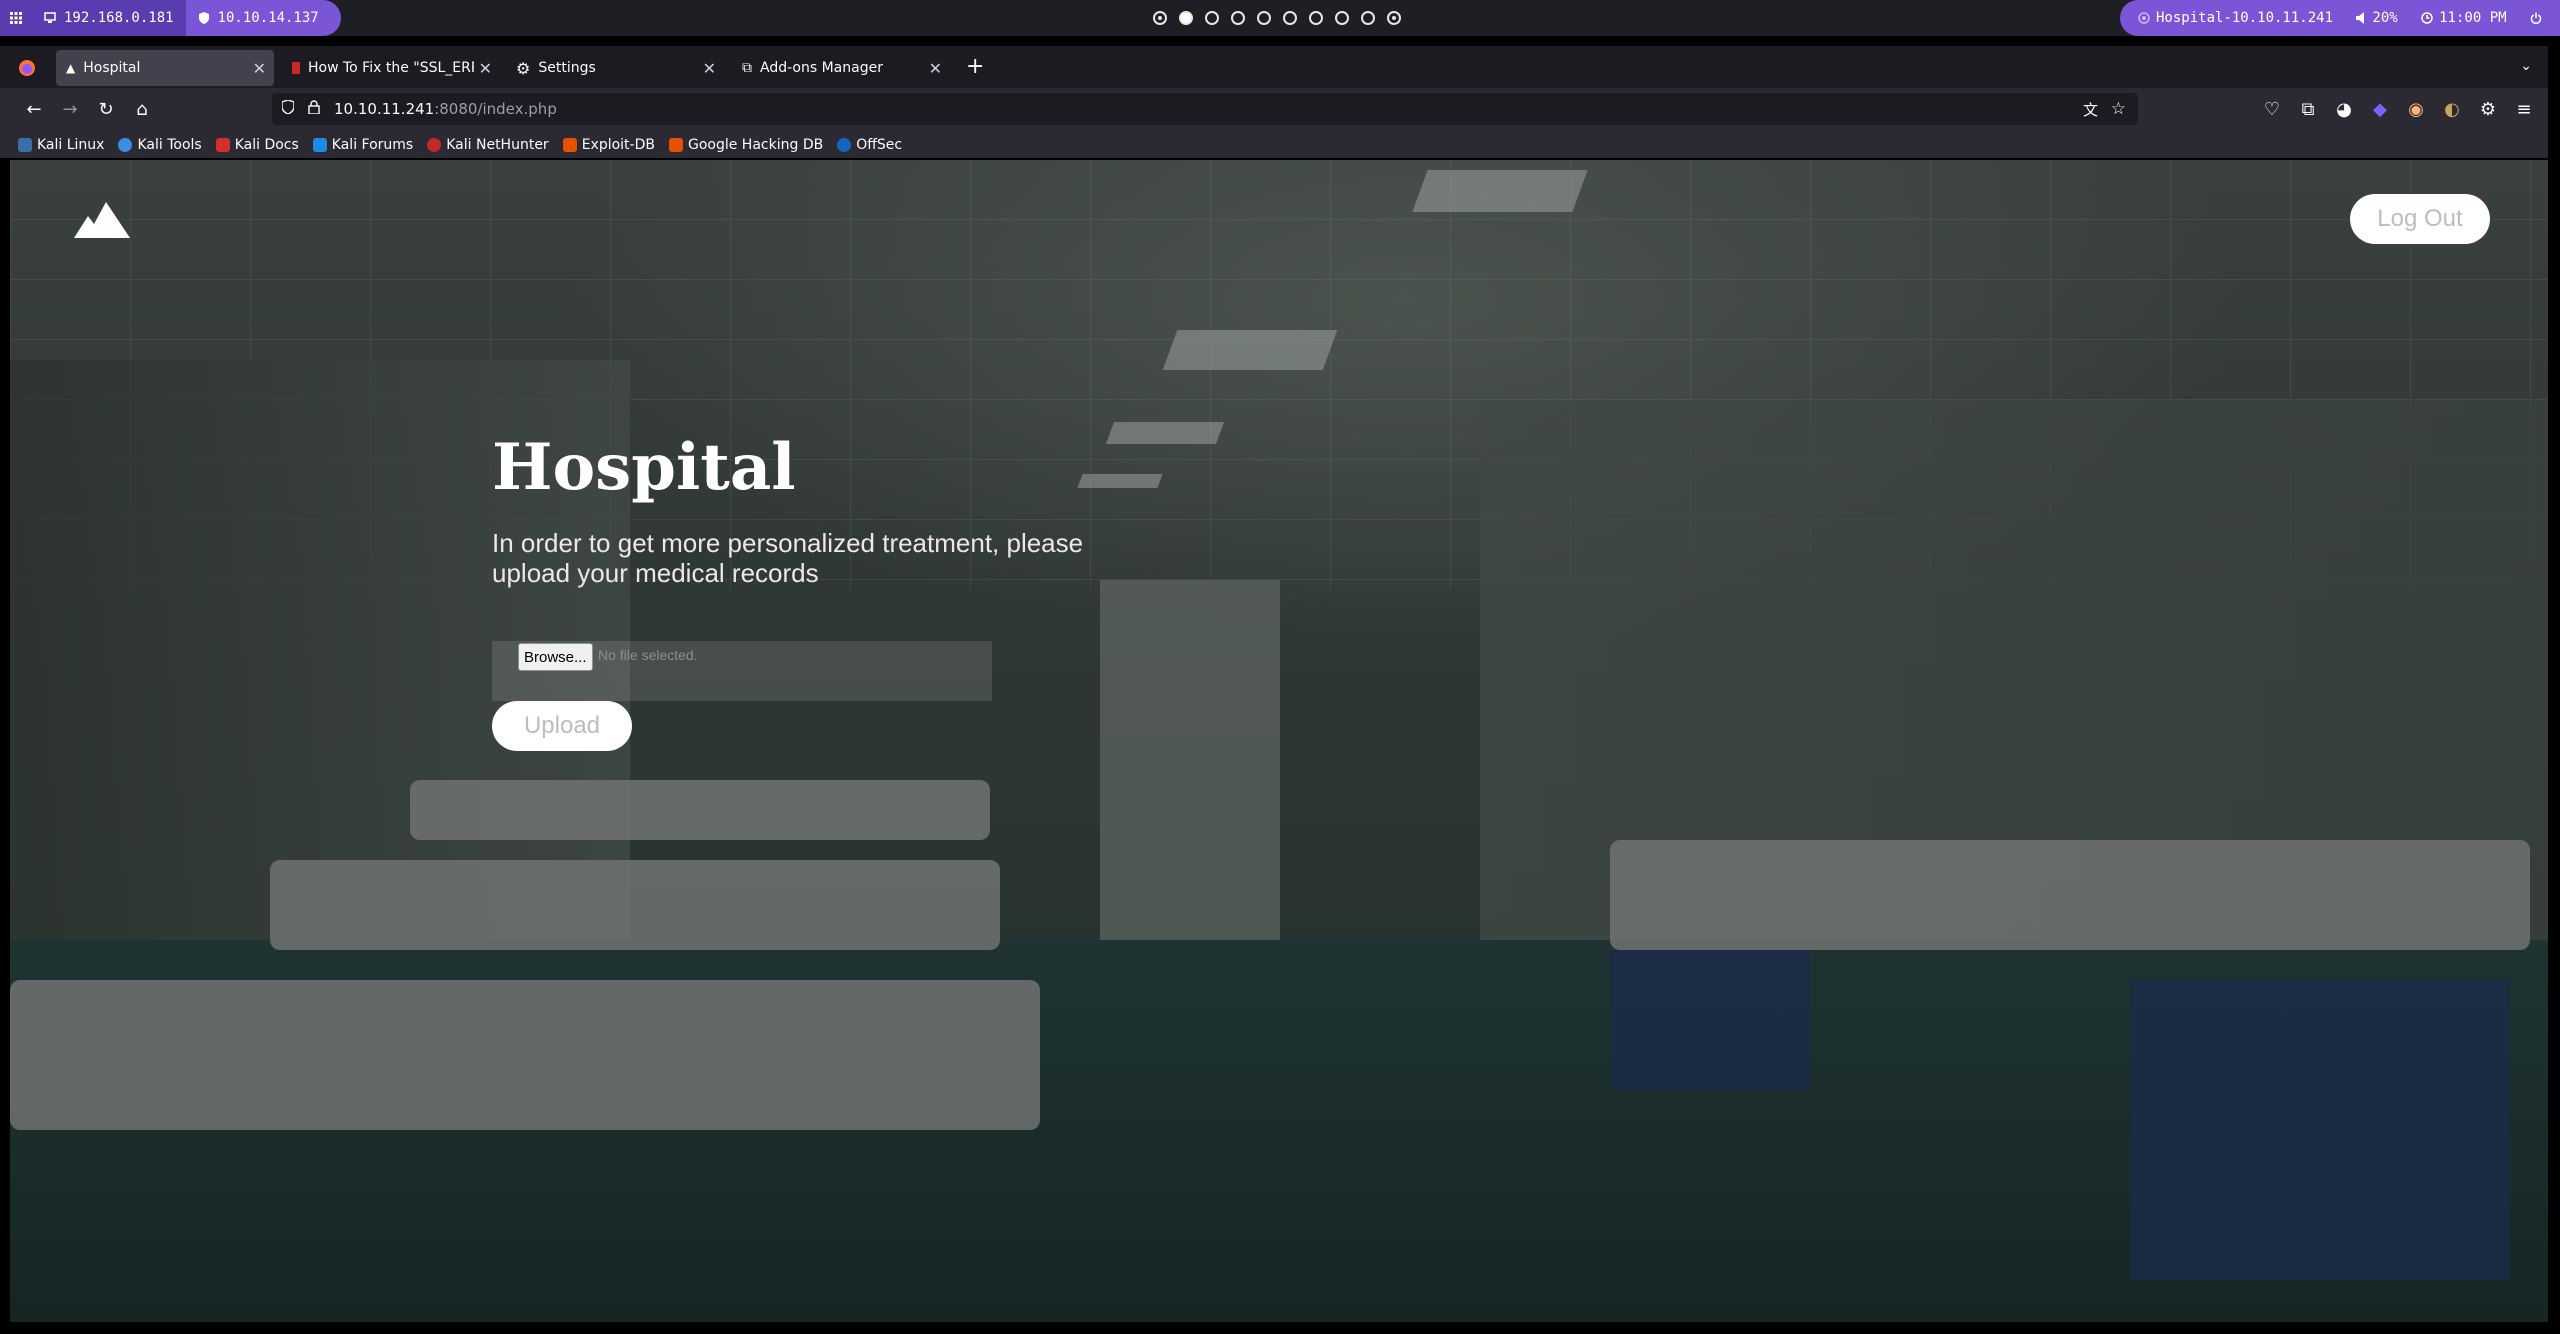 This screenshot has width=2560, height=1334. I want to click on url-path: :8080/index.php, so click(495, 109).